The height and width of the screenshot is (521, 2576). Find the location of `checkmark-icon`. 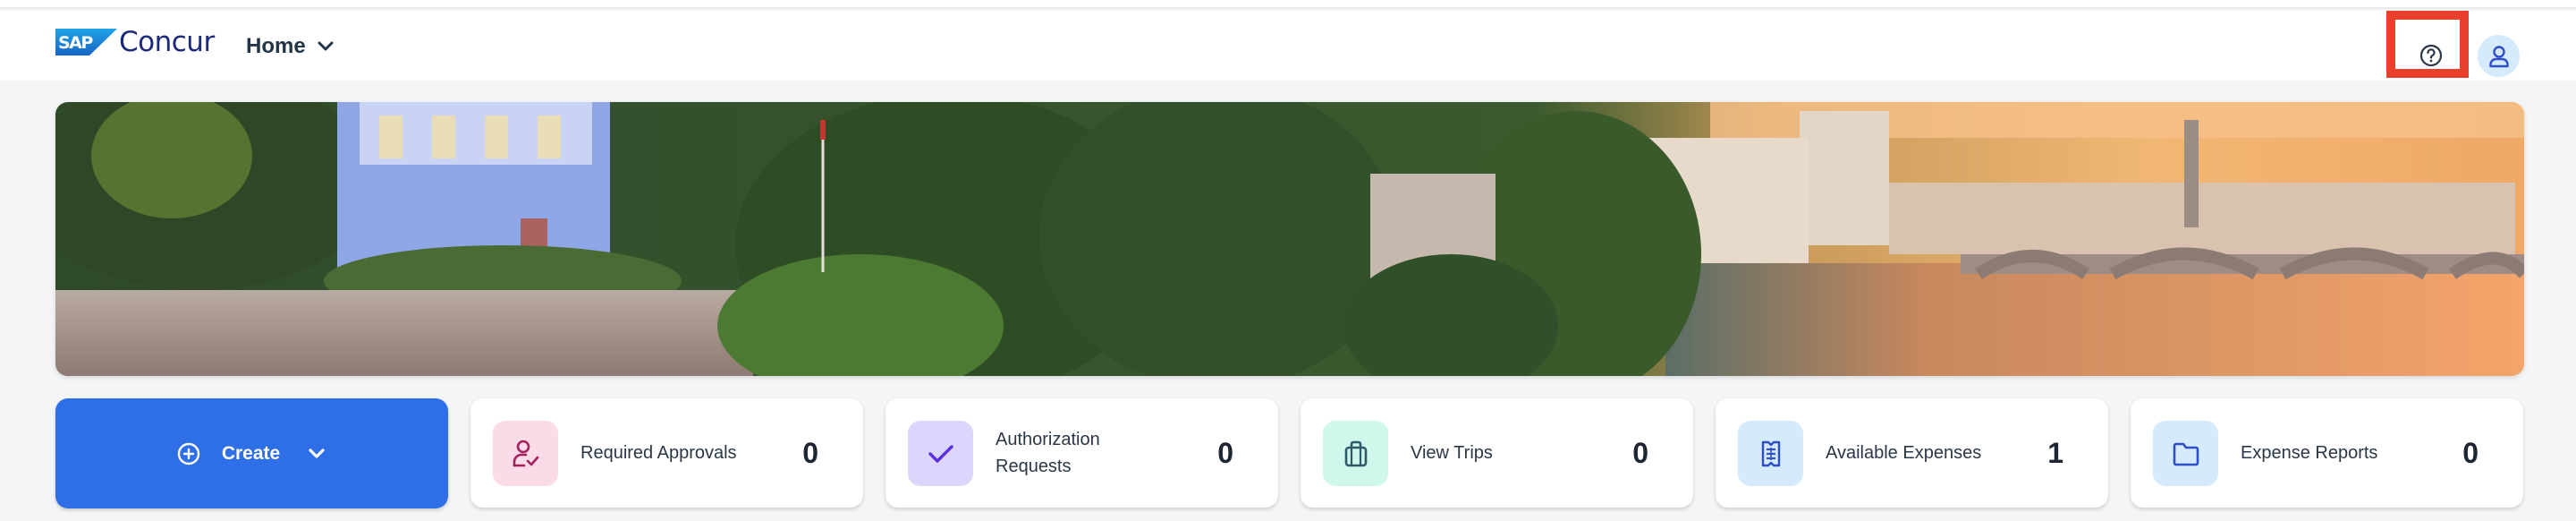

checkmark-icon is located at coordinates (940, 453).